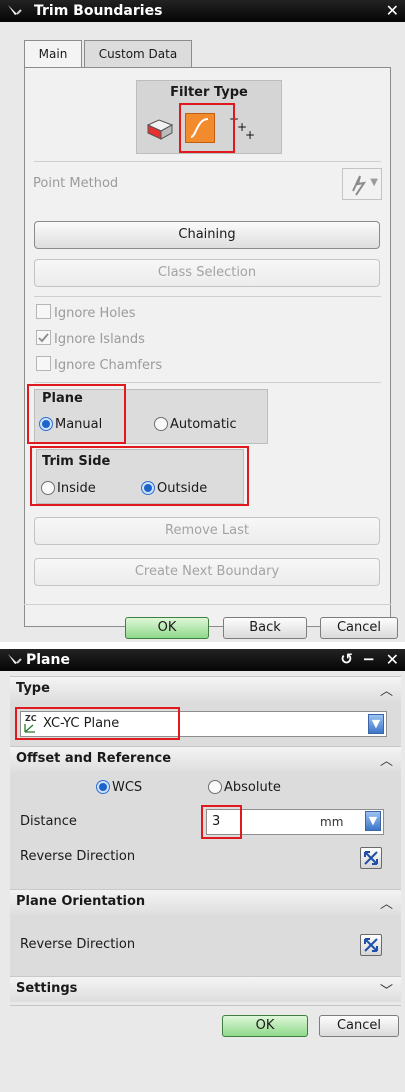  Describe the element at coordinates (203, 724) in the screenshot. I see `type-dropdown: ZC XC-YC Plane ▼` at that location.